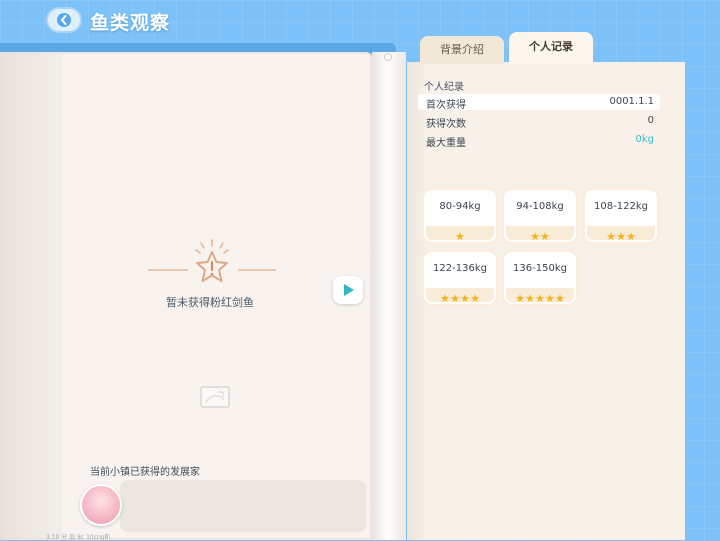 The width and height of the screenshot is (720, 541). I want to click on record-section-title: 个人纪录, so click(444, 87).